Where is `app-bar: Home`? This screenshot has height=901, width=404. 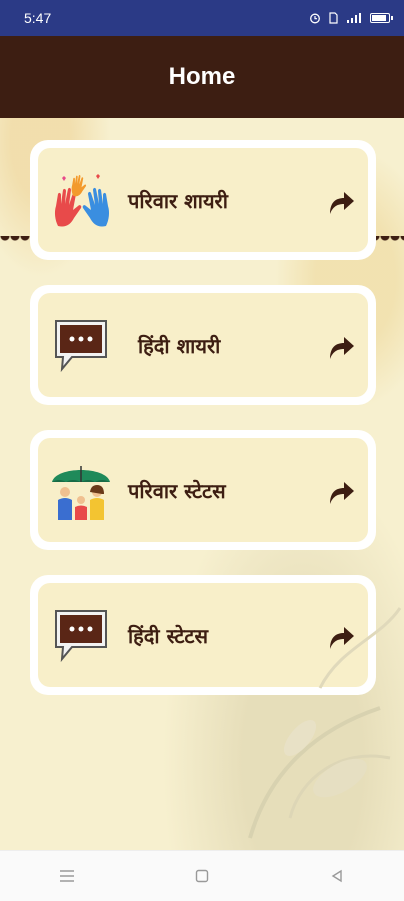
app-bar: Home is located at coordinates (202, 77).